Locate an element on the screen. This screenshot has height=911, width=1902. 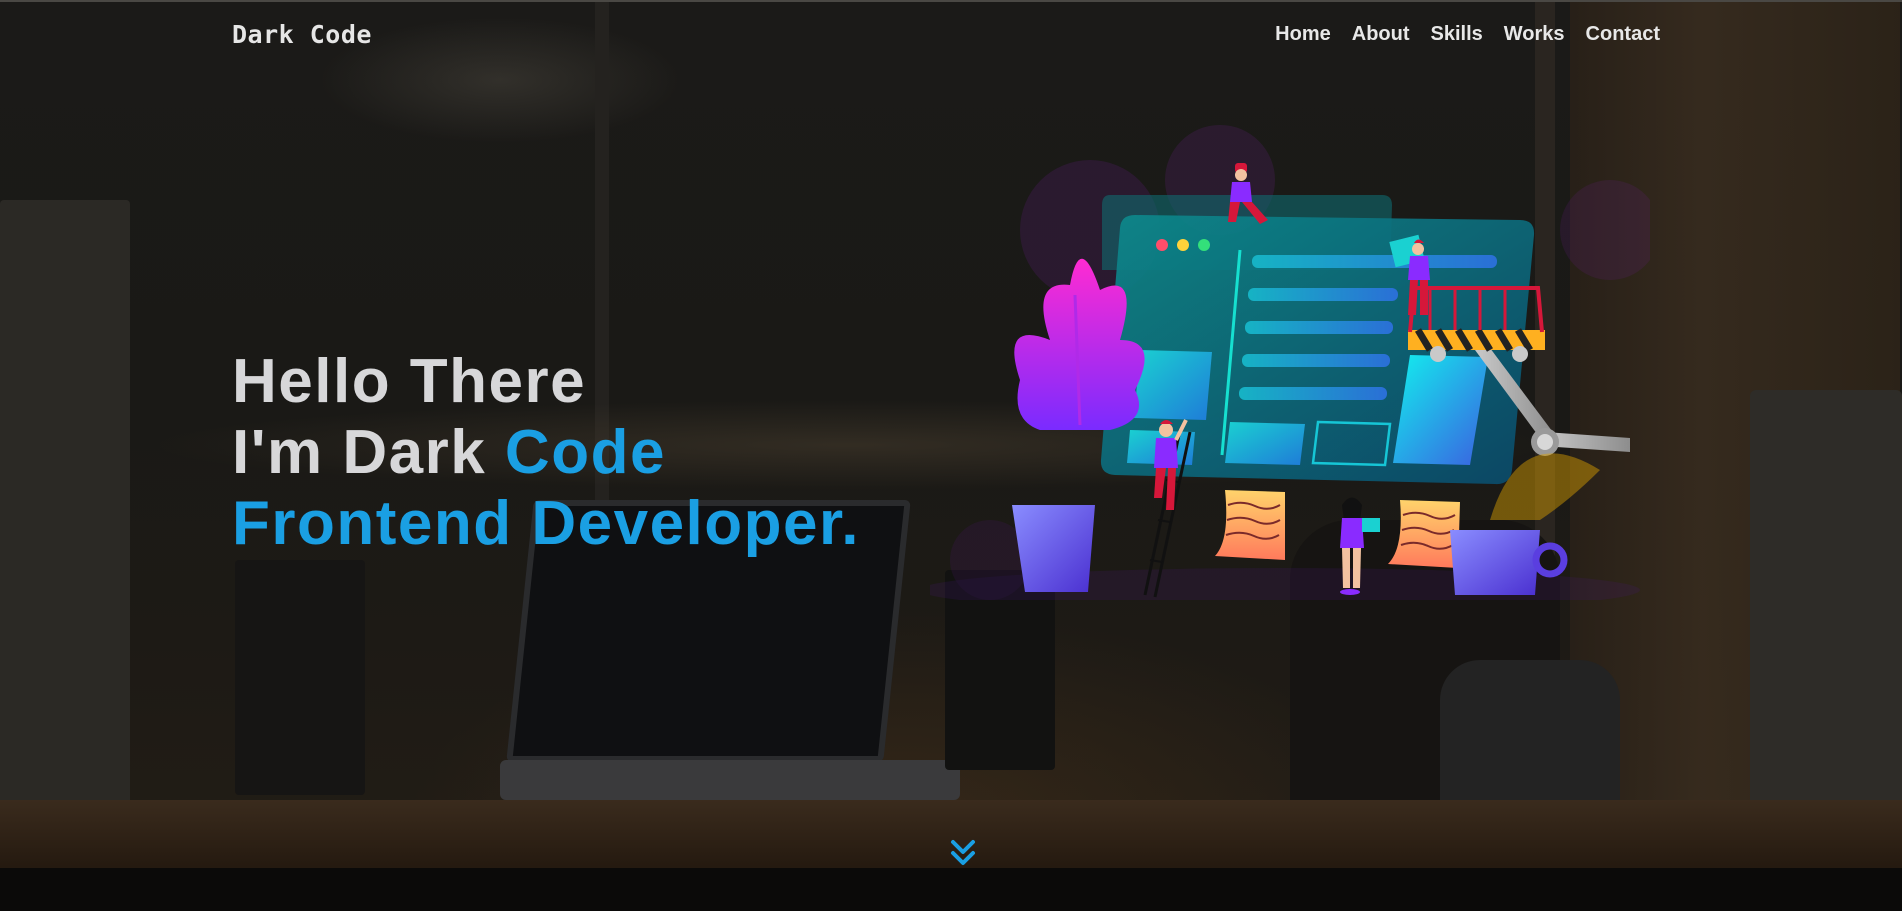
speaker-left is located at coordinates (300, 677).